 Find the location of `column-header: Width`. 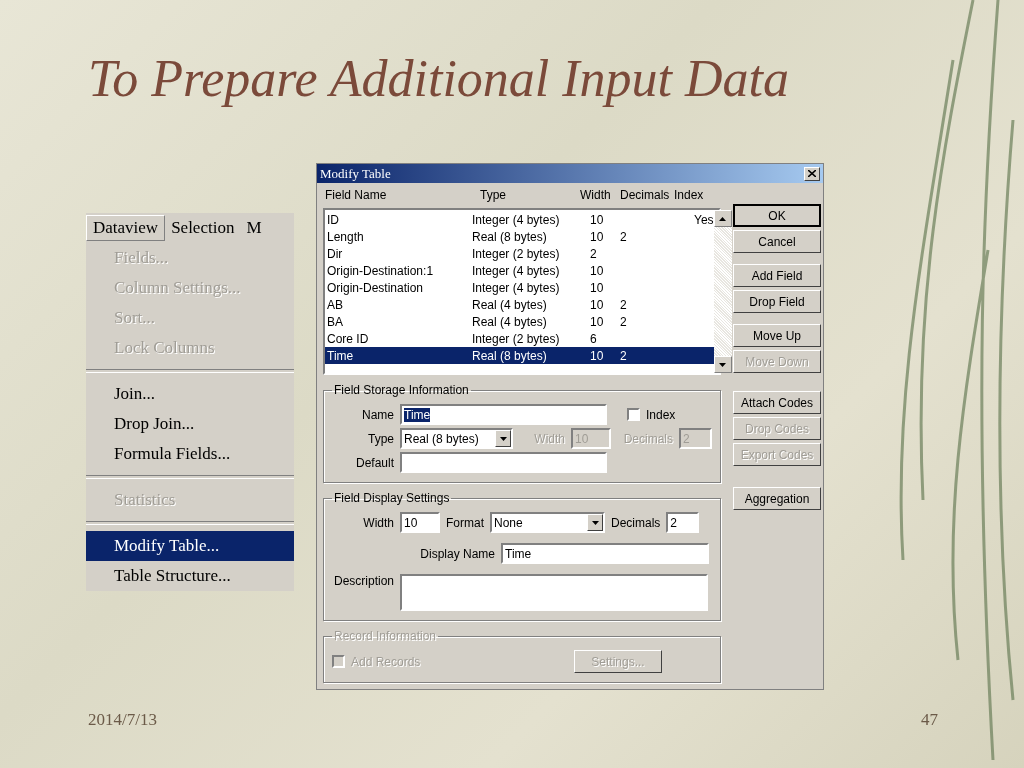

column-header: Width is located at coordinates (596, 195).